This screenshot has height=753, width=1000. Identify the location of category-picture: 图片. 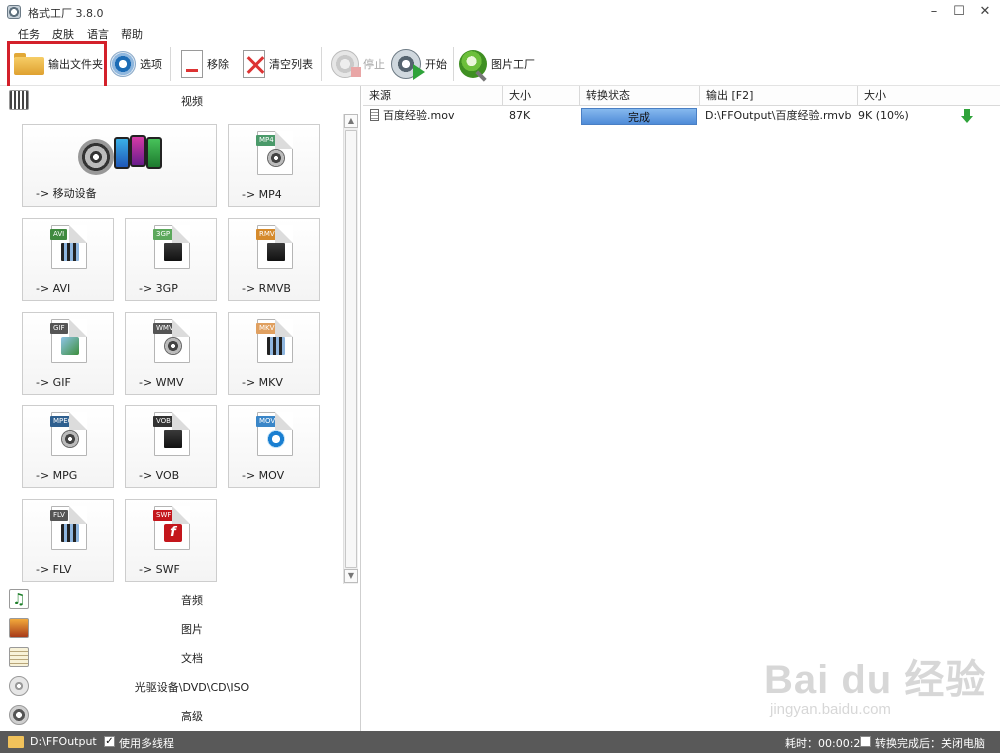
(180, 628).